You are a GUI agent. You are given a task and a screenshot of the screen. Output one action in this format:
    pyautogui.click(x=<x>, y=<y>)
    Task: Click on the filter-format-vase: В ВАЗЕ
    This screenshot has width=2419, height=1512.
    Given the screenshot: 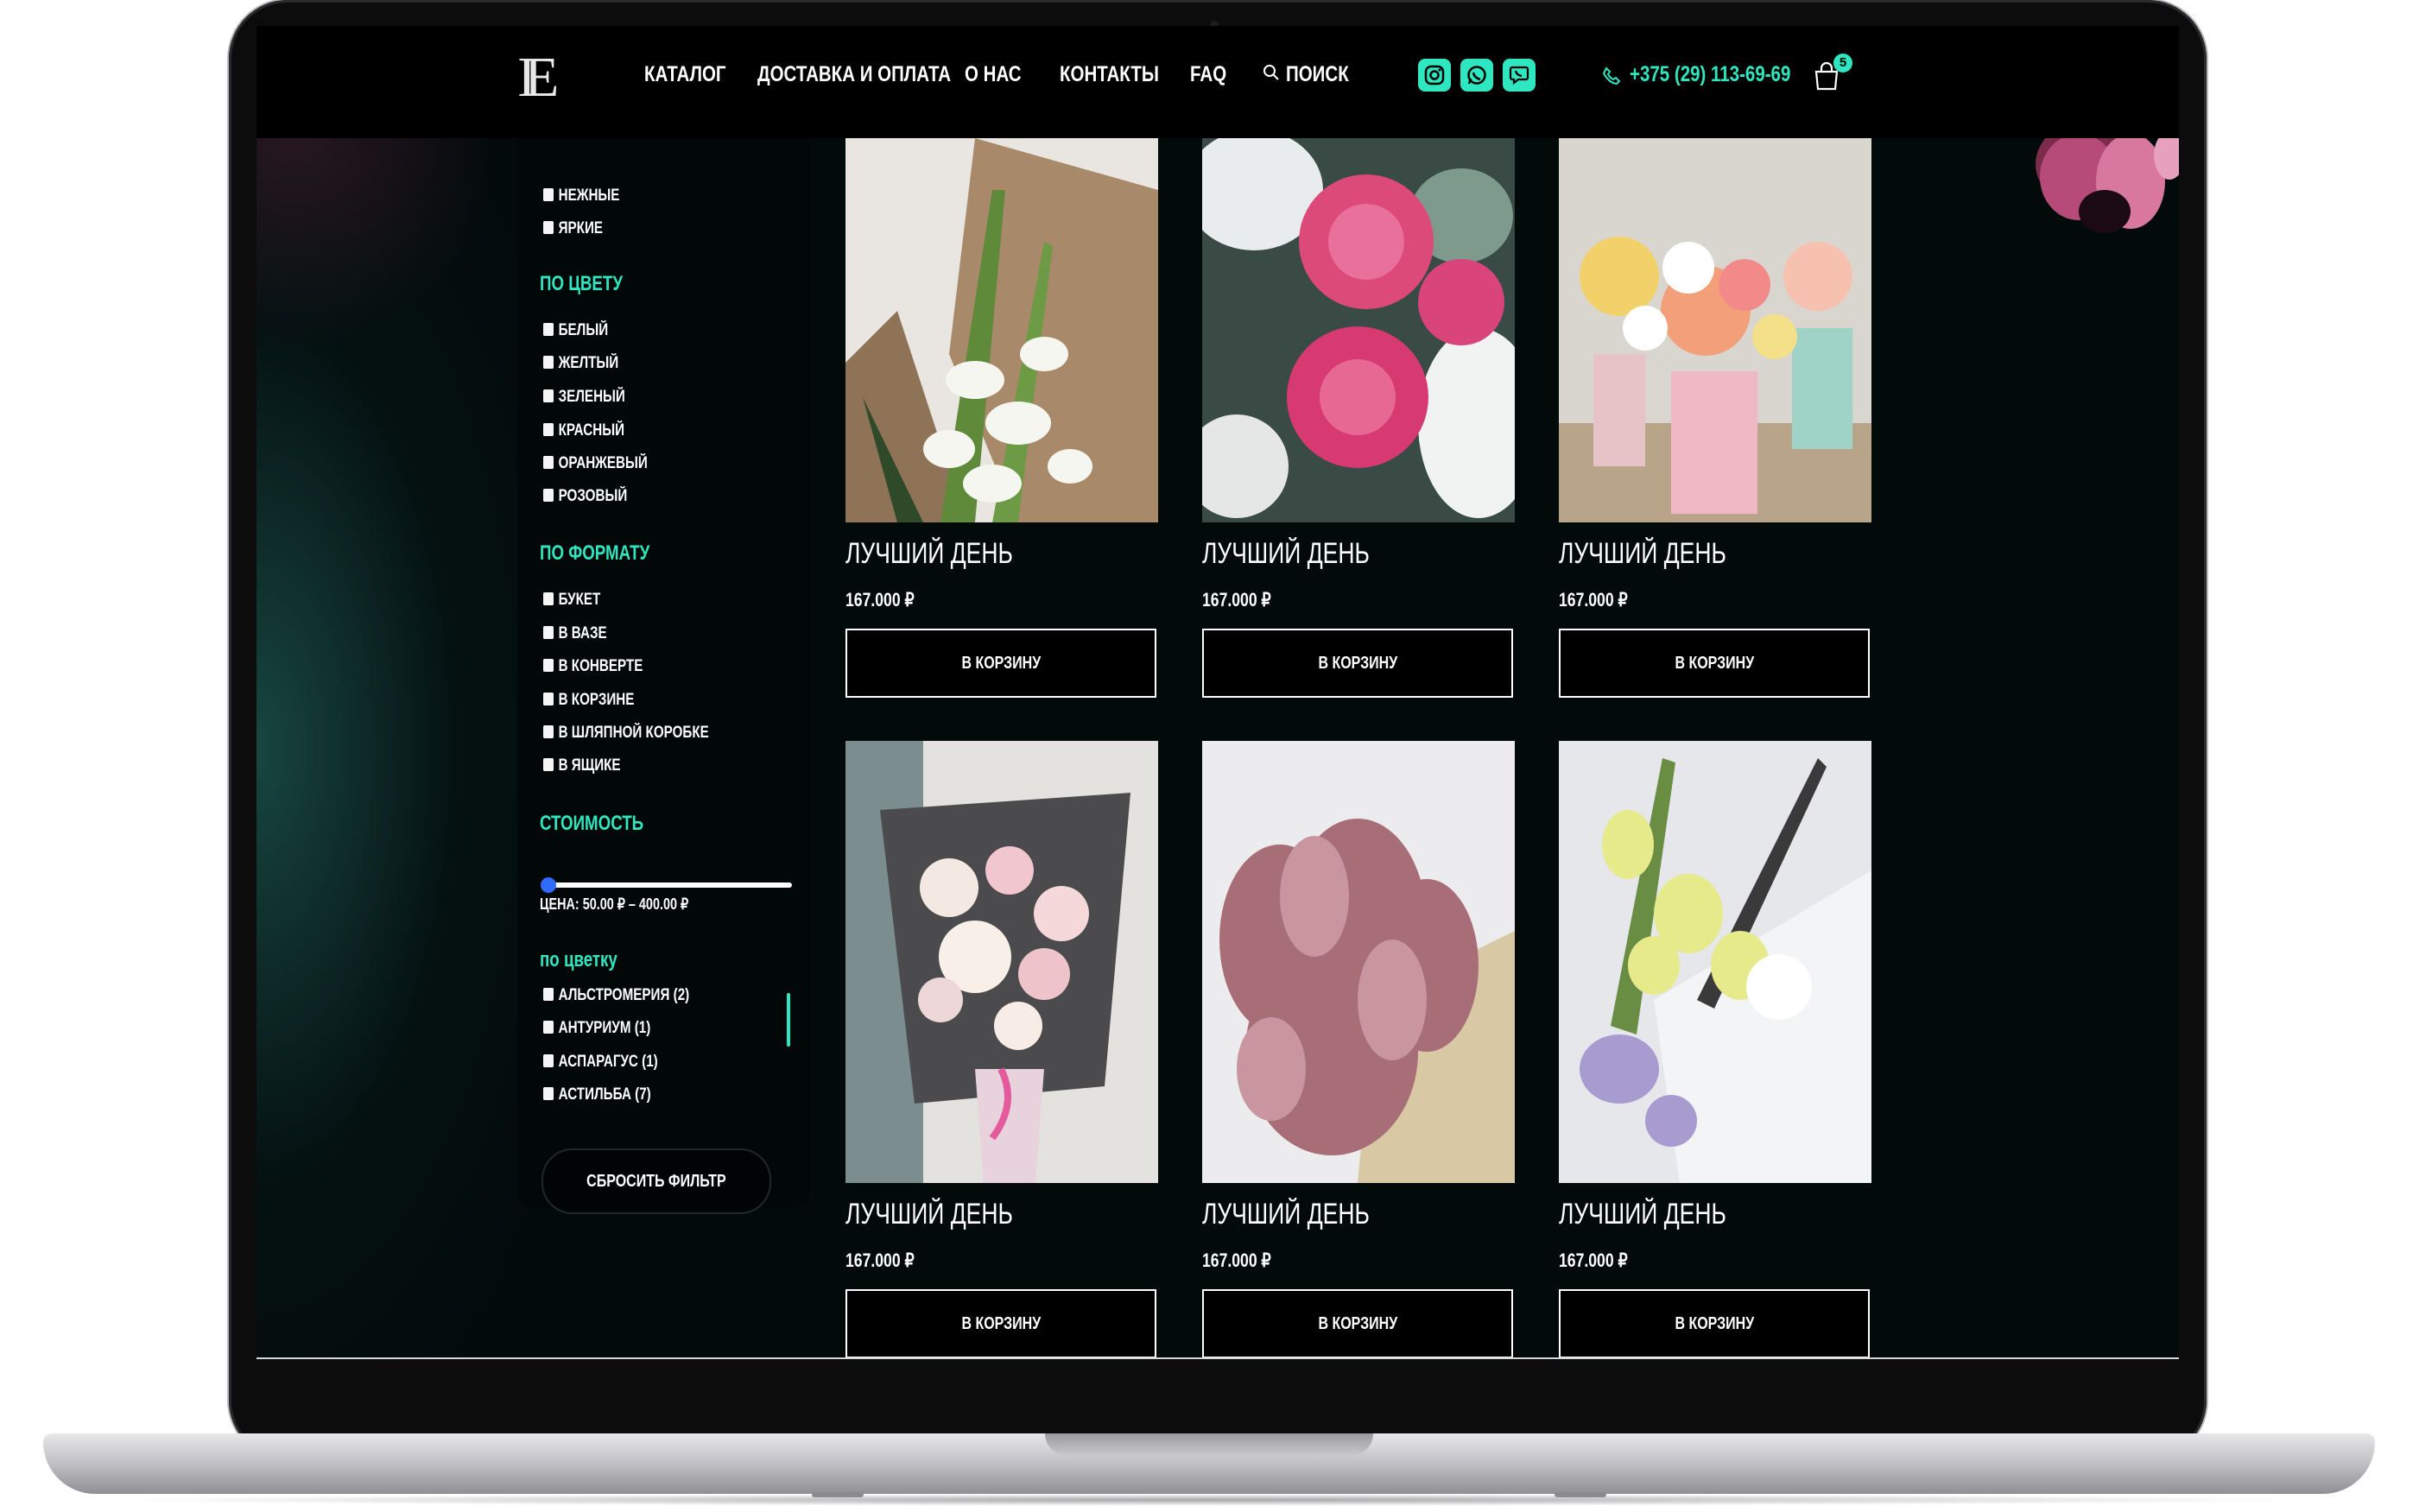 What is the action you would take?
    pyautogui.click(x=575, y=633)
    